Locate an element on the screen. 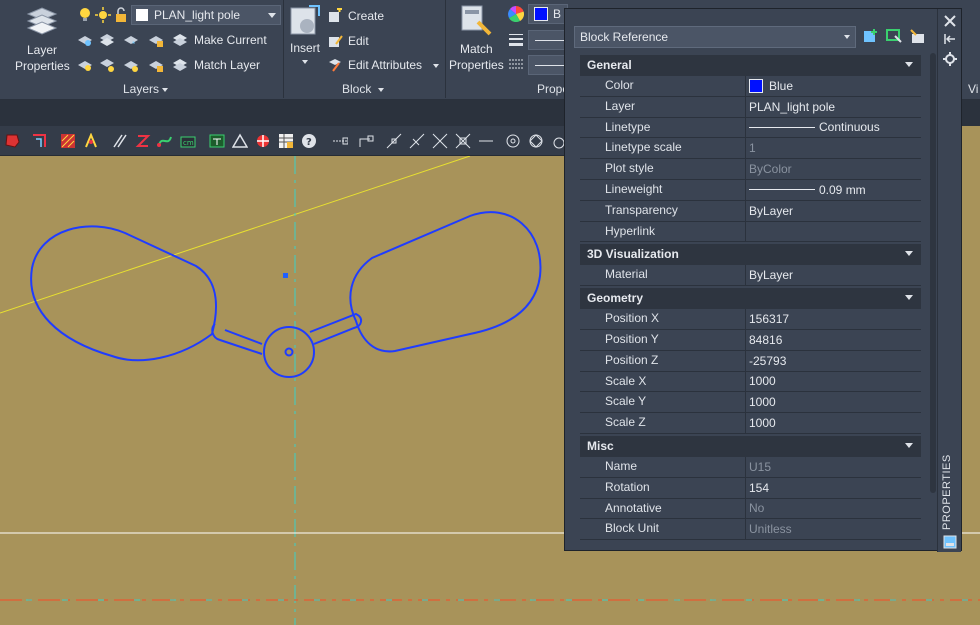  snap-intersection-icon is located at coordinates (440, 141).